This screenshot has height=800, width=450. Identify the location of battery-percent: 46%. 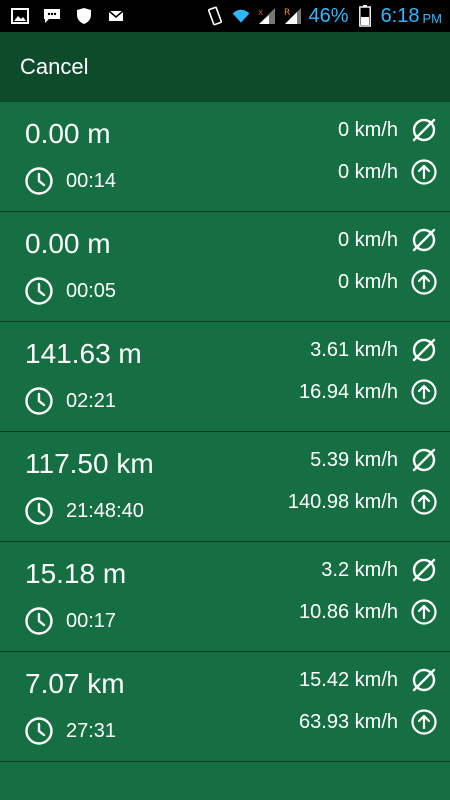
(328, 15).